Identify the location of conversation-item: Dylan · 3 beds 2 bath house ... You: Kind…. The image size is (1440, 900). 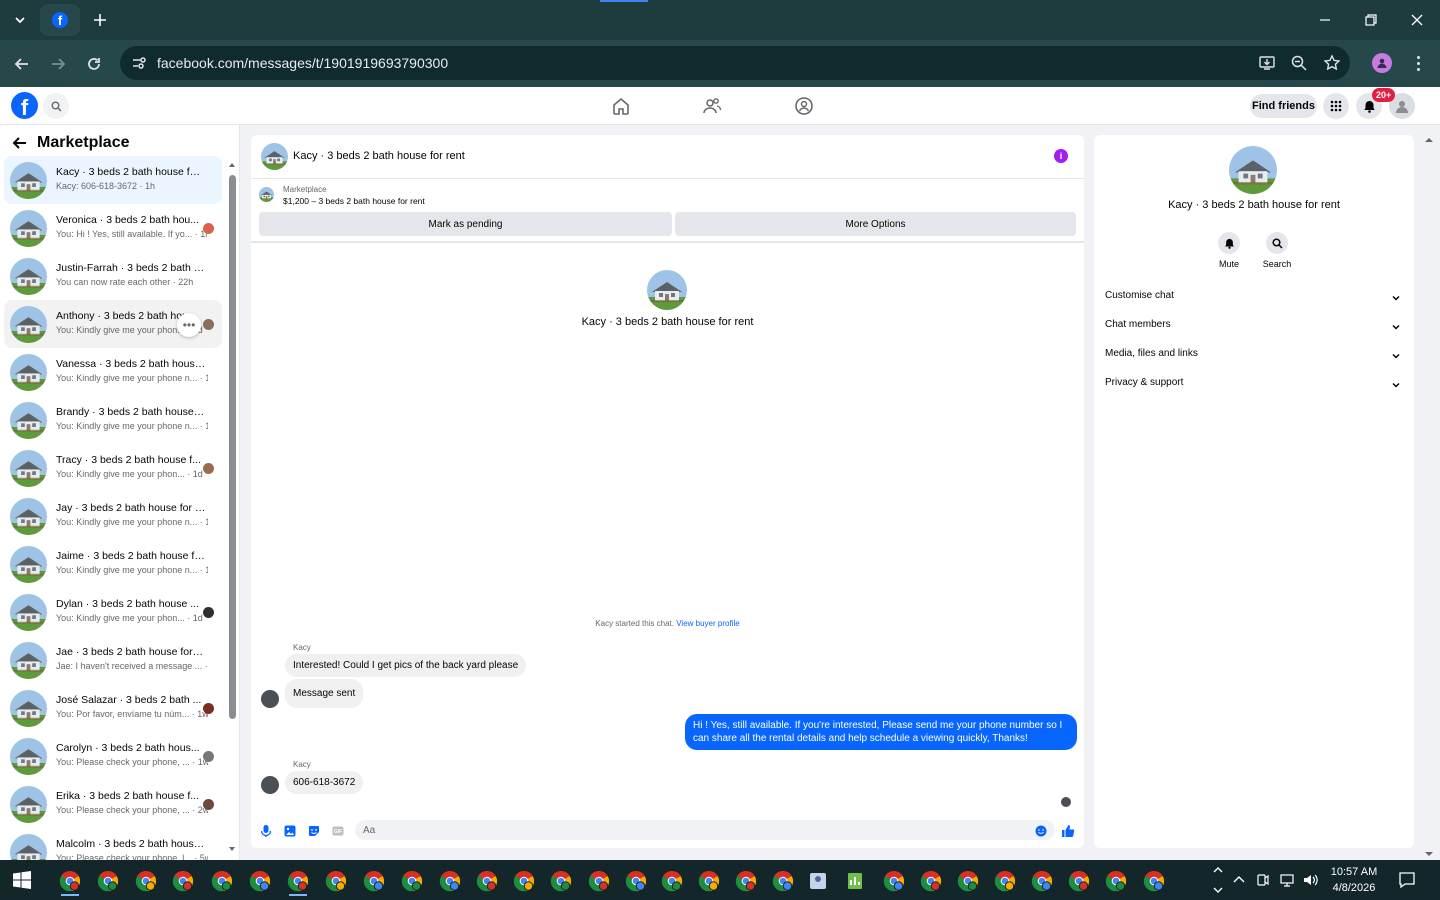
(113, 612).